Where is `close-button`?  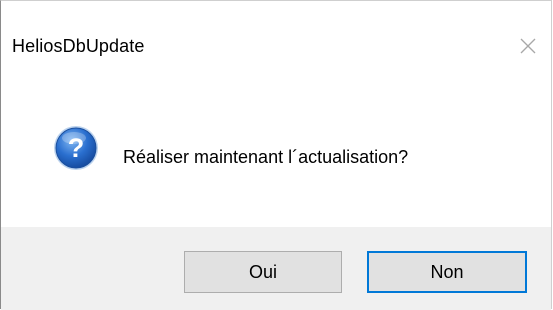 close-button is located at coordinates (528, 46).